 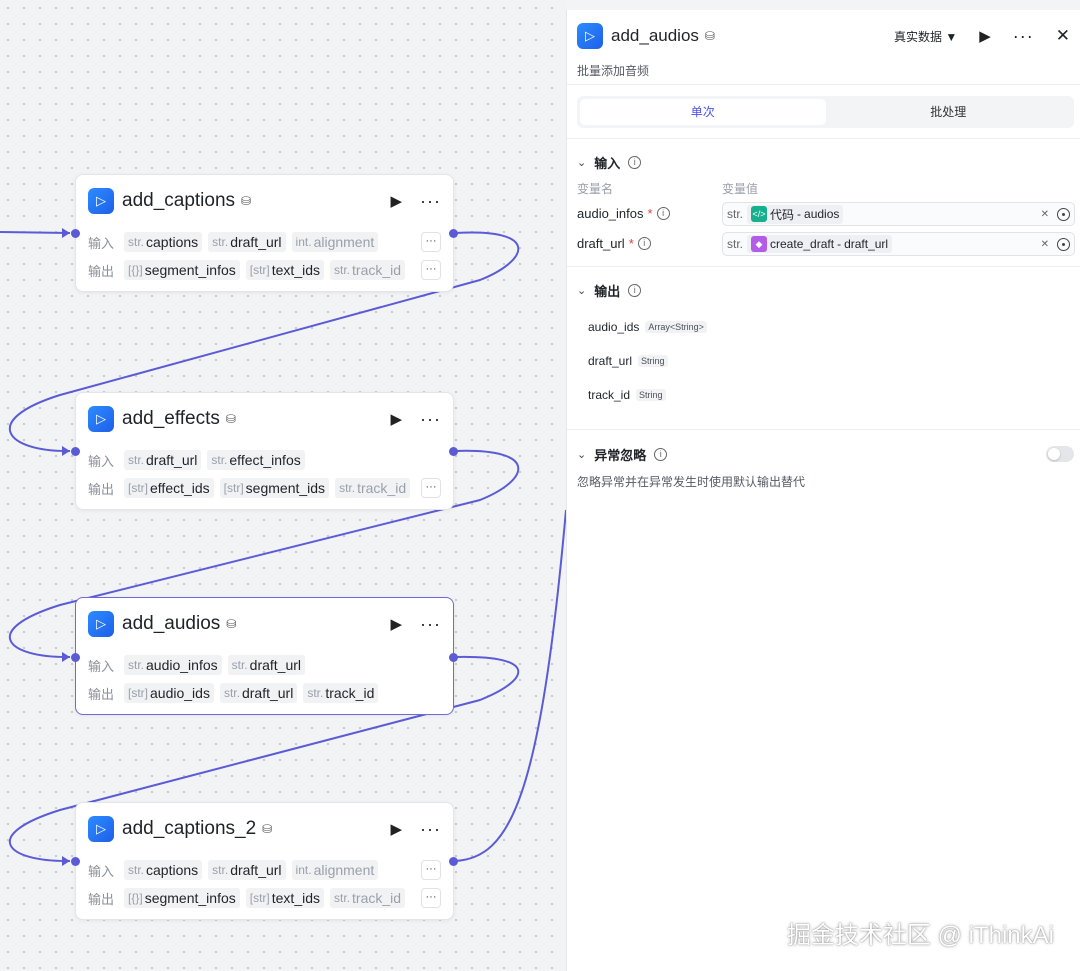 What do you see at coordinates (740, 189) in the screenshot?
I see `column-header-value: 变量值` at bounding box center [740, 189].